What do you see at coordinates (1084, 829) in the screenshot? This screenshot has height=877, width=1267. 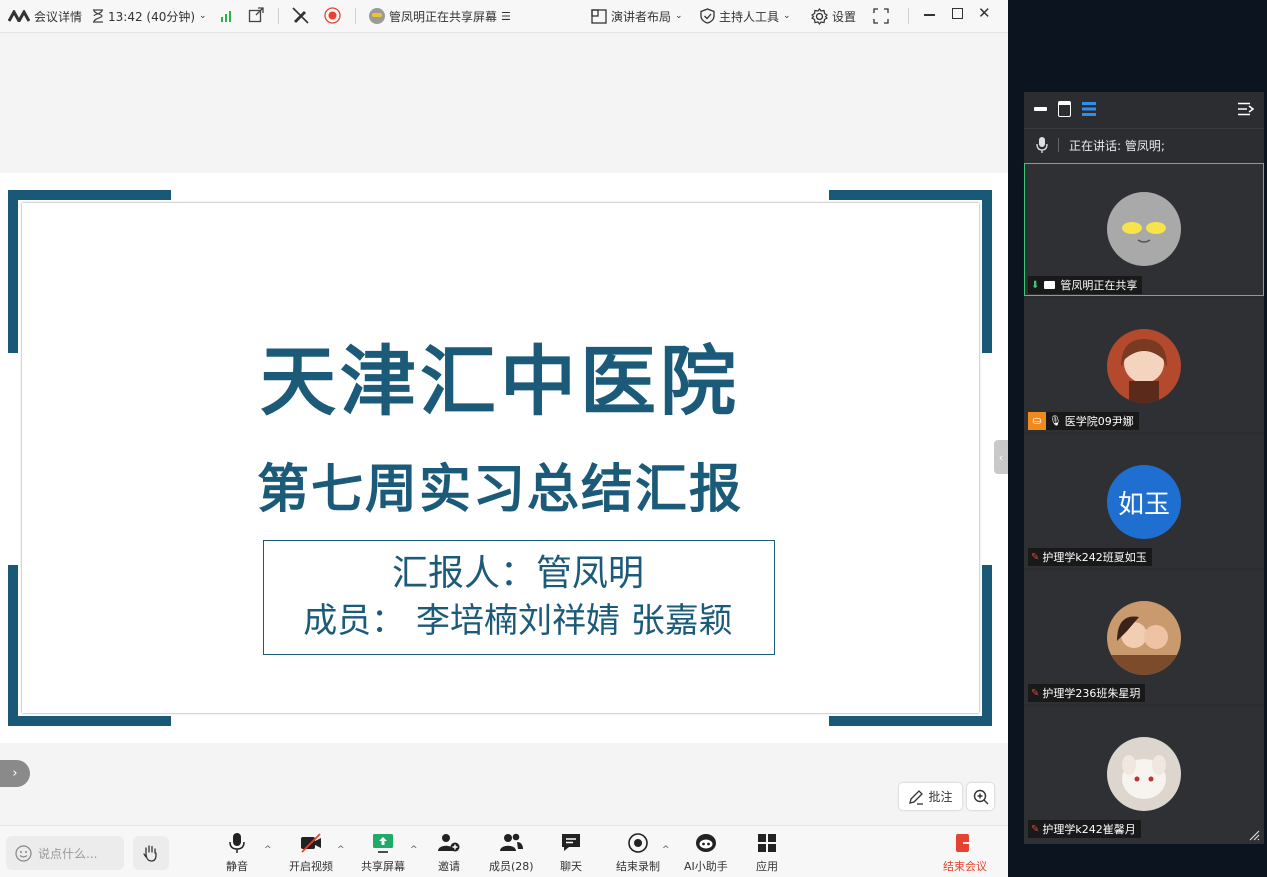 I see `participant-name-tag: ✎ 护理学k242崔馨月` at bounding box center [1084, 829].